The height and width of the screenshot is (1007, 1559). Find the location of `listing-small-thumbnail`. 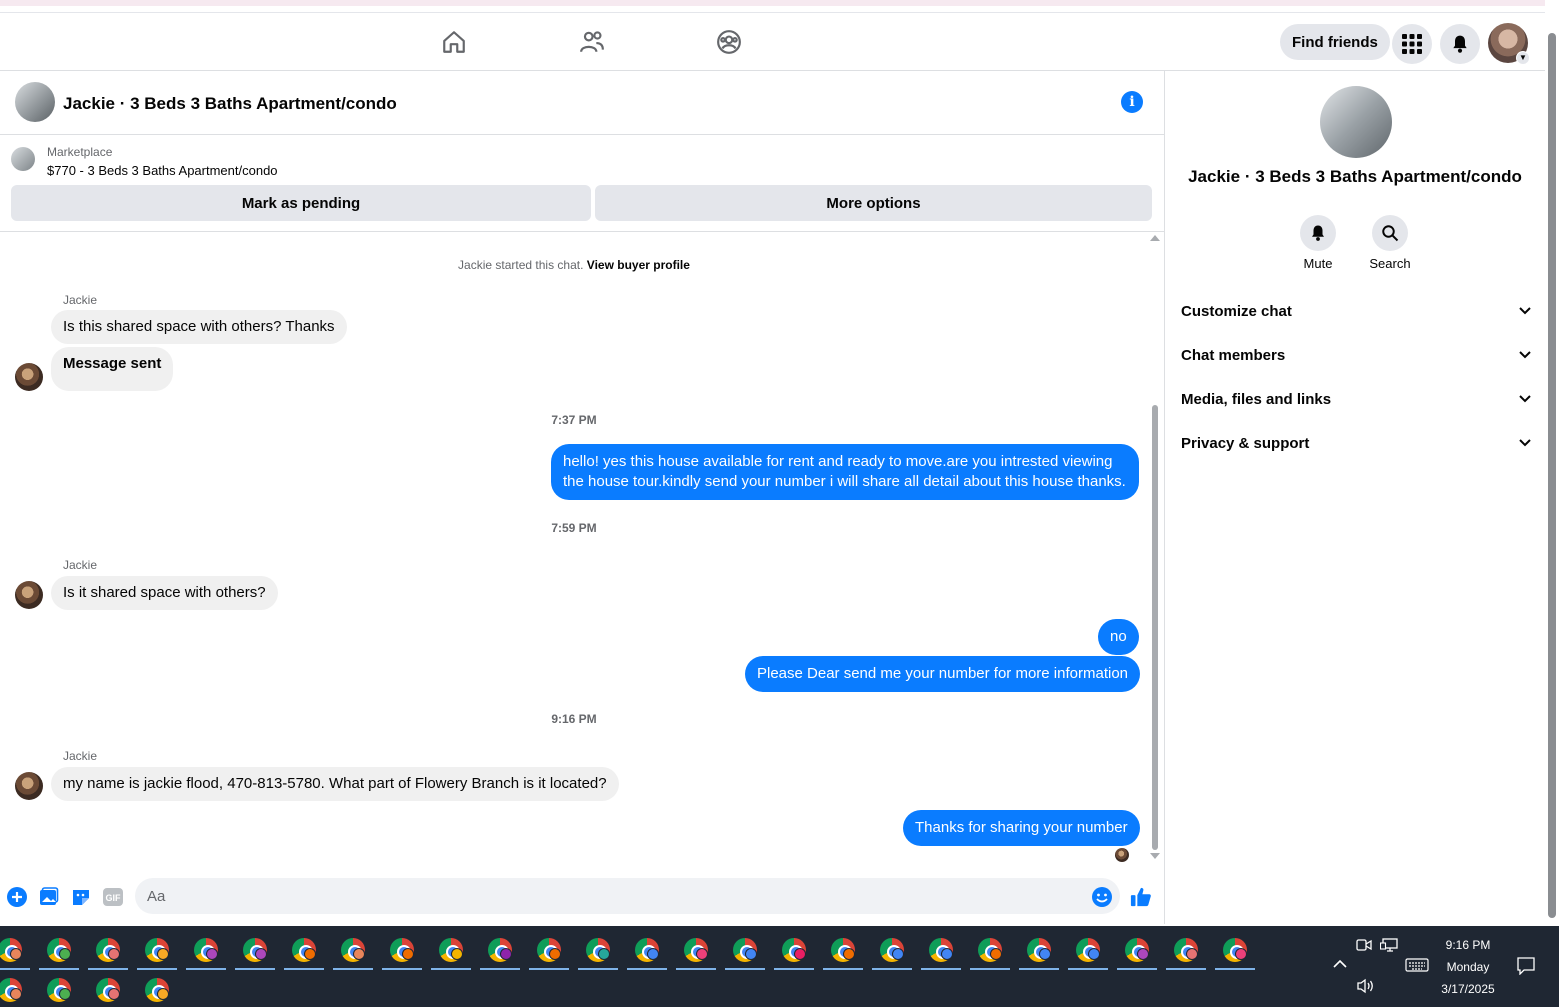

listing-small-thumbnail is located at coordinates (23, 159).